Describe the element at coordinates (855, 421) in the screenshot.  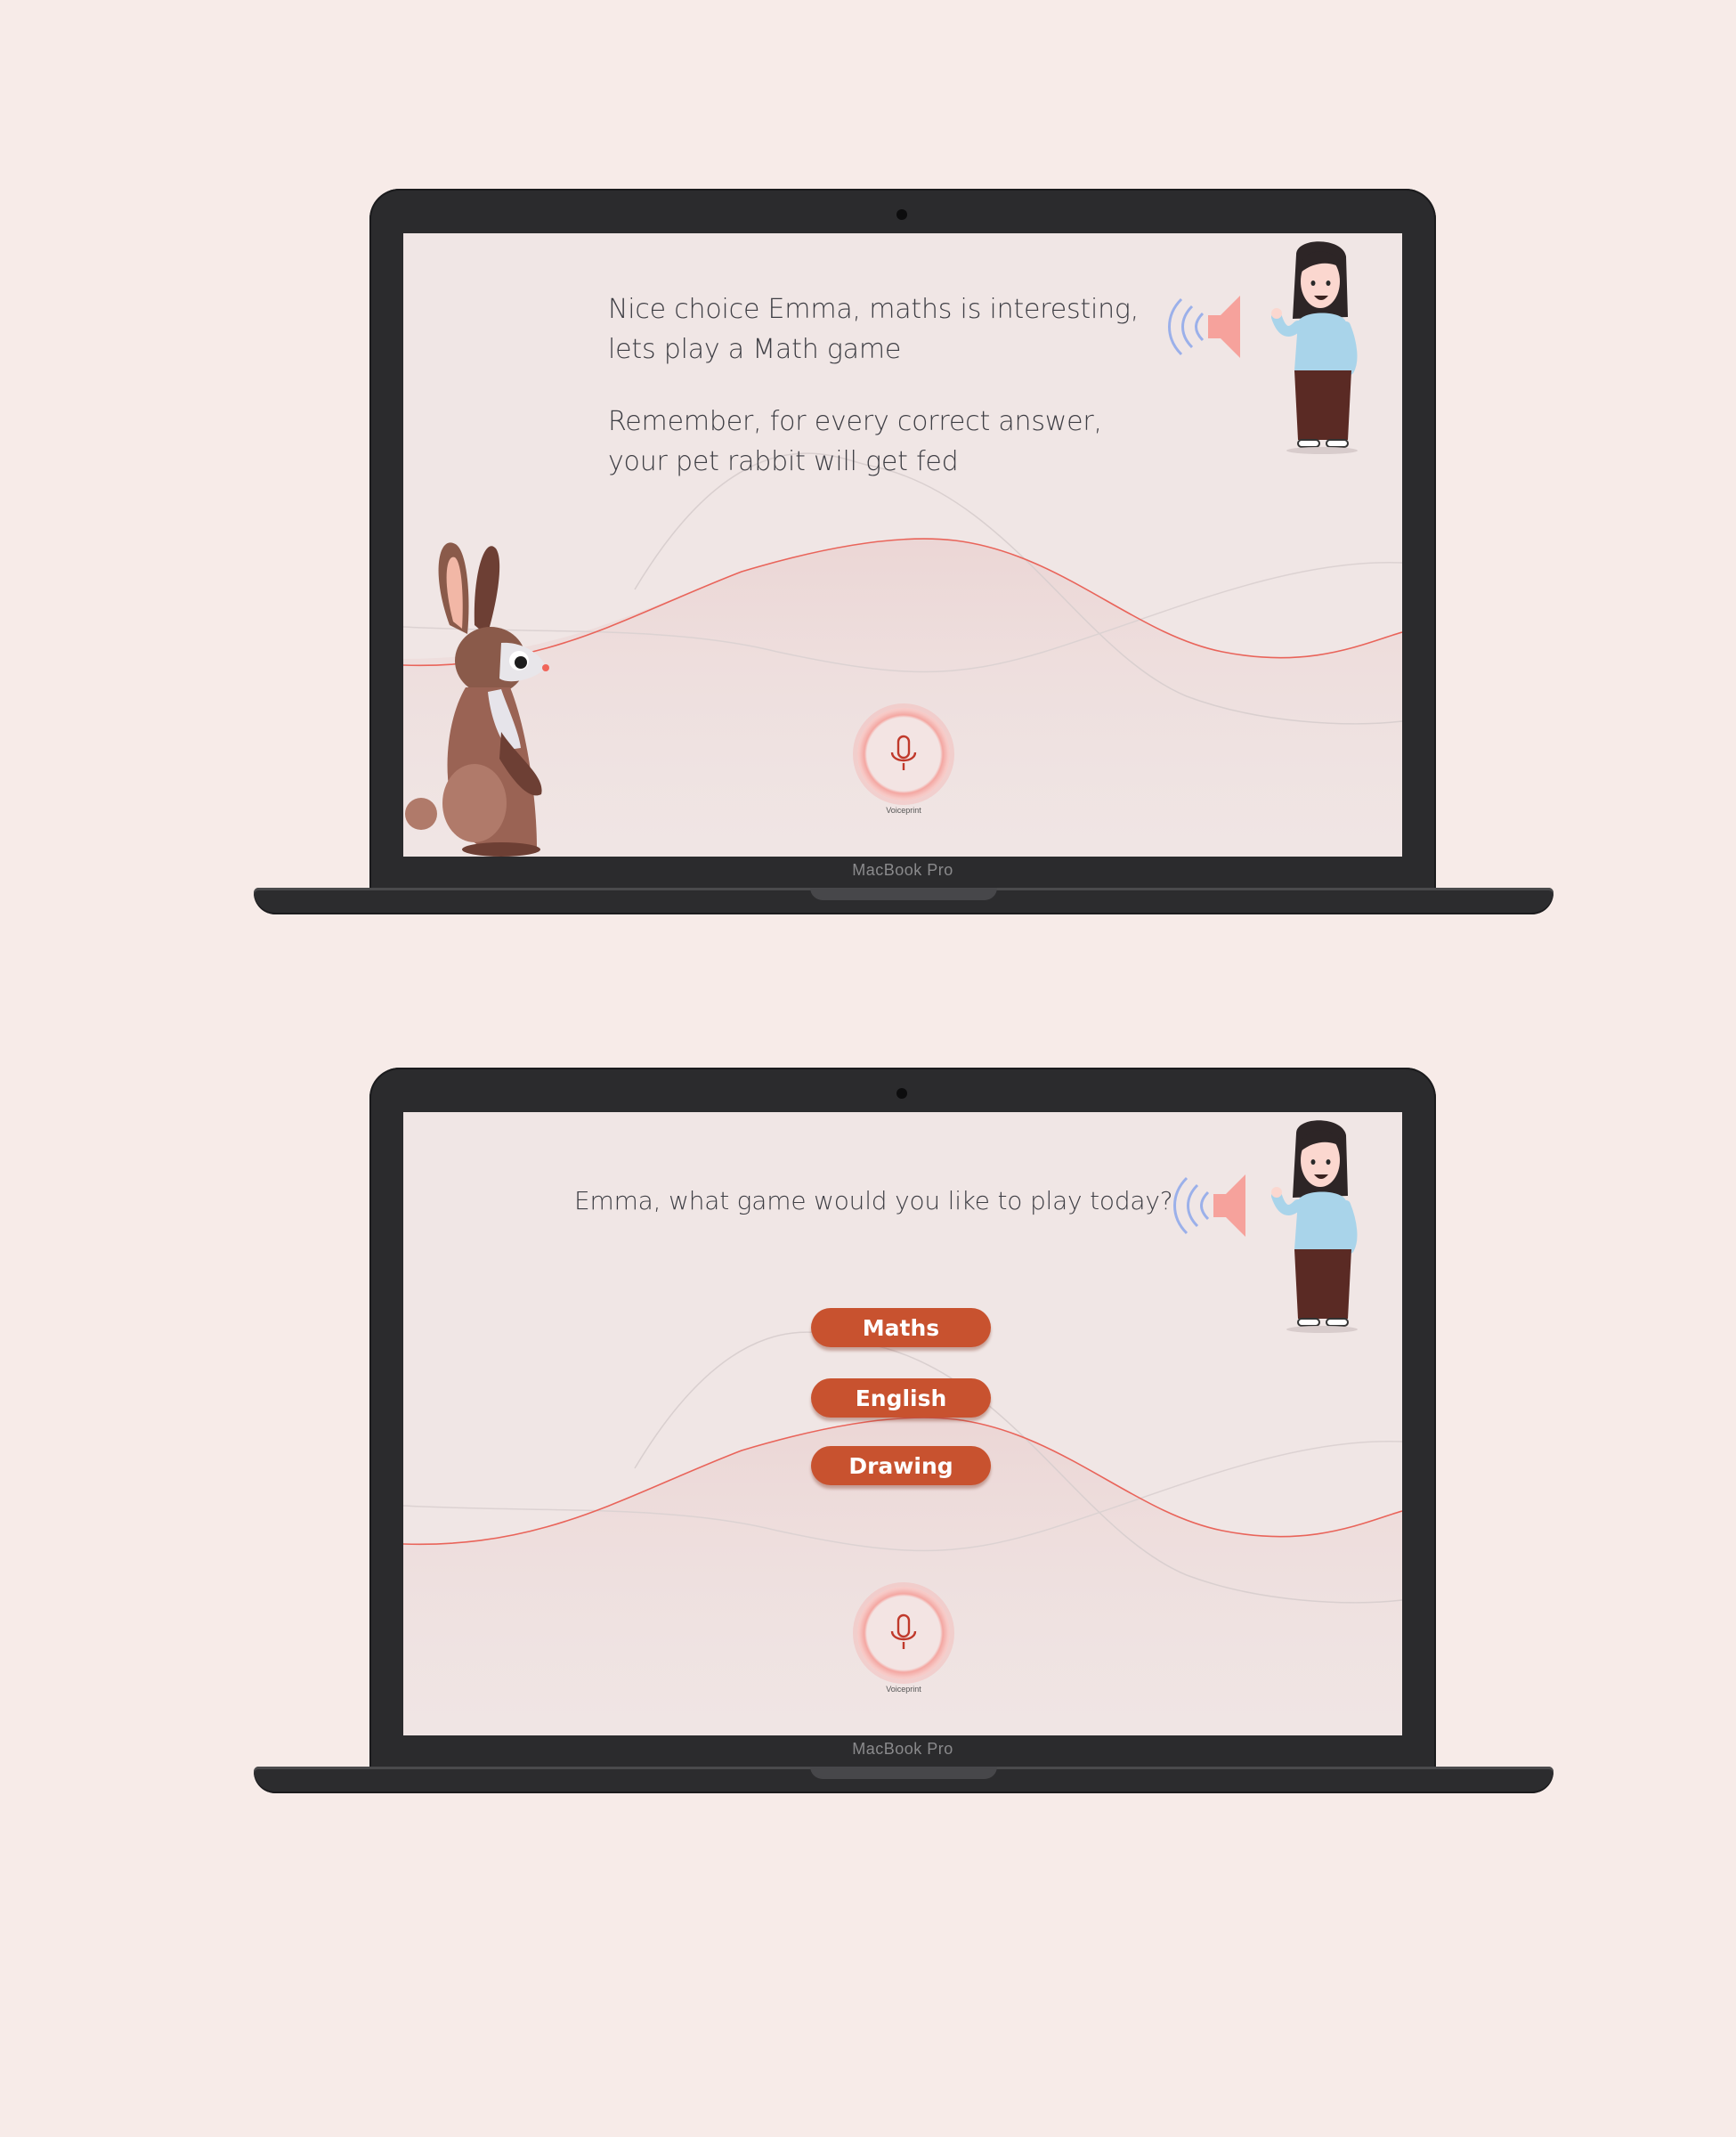
I see `prompt-line-3: Remember, for every correct answer,` at that location.